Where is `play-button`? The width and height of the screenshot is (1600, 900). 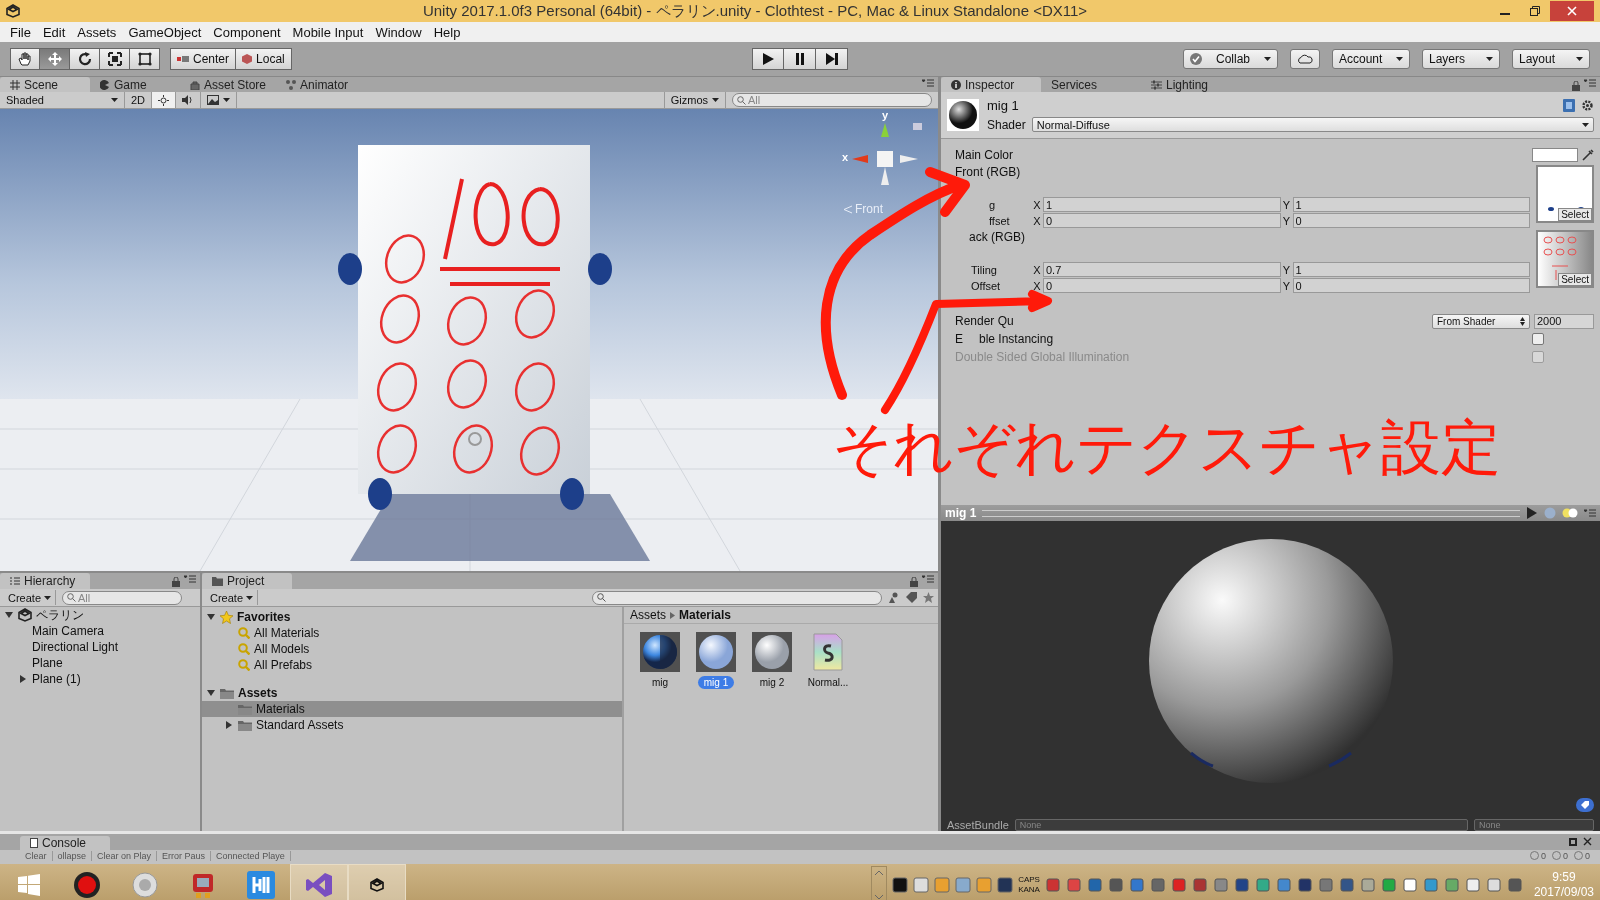
play-button is located at coordinates (768, 59).